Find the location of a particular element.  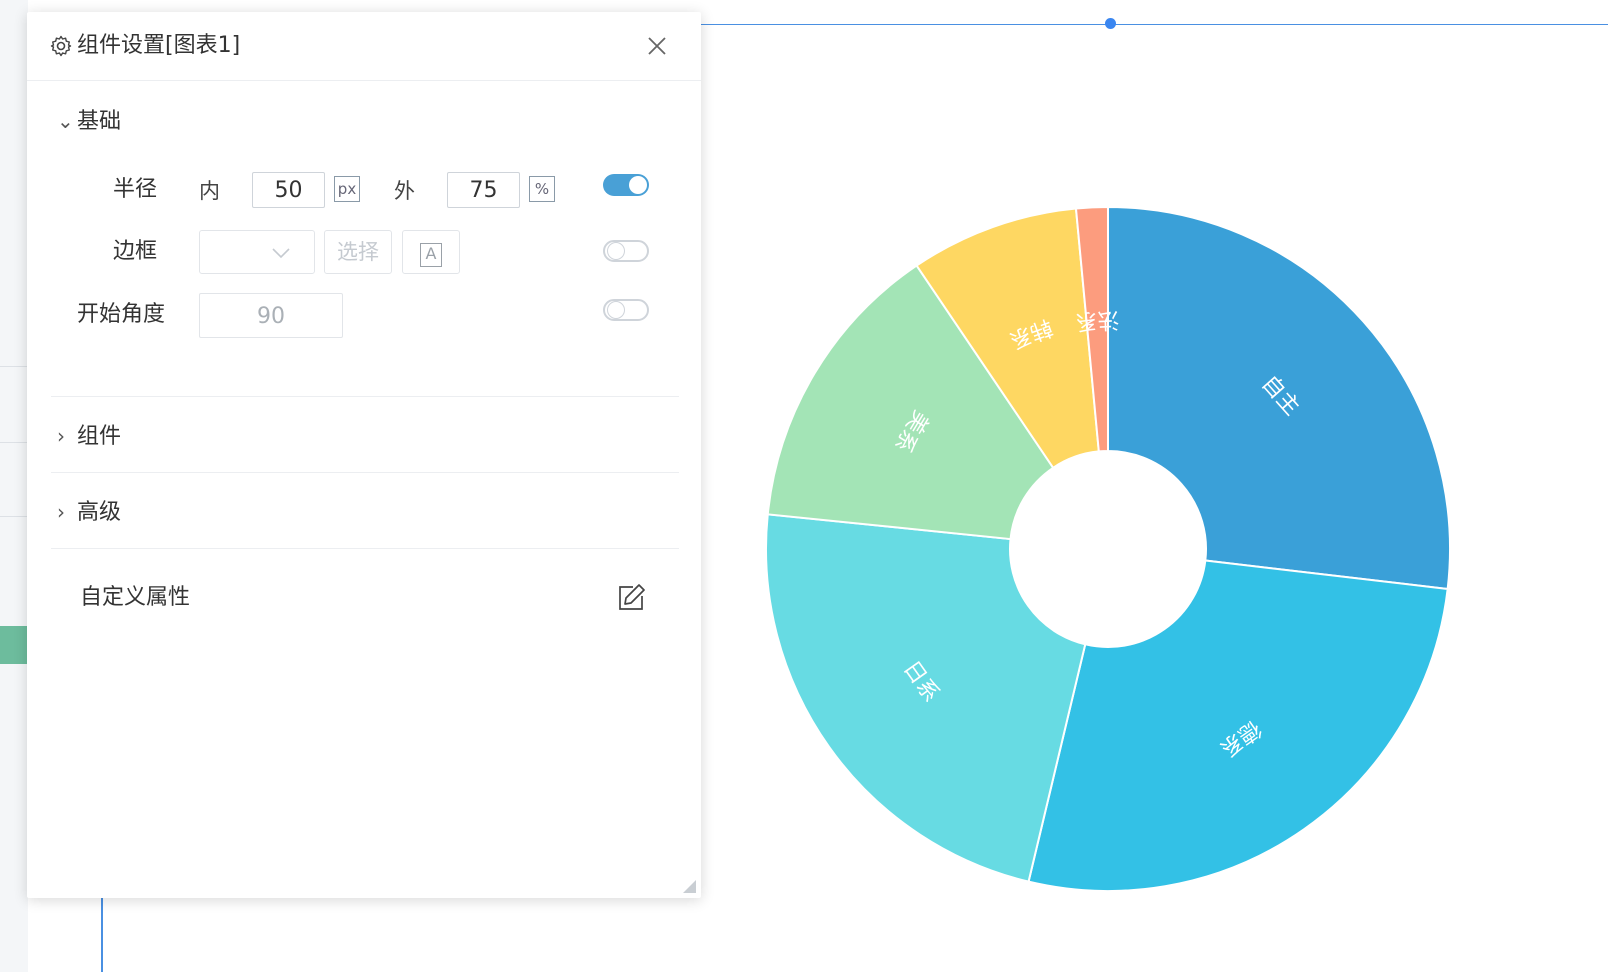

pie-slice-label: 法系 is located at coordinates (1097, 319).